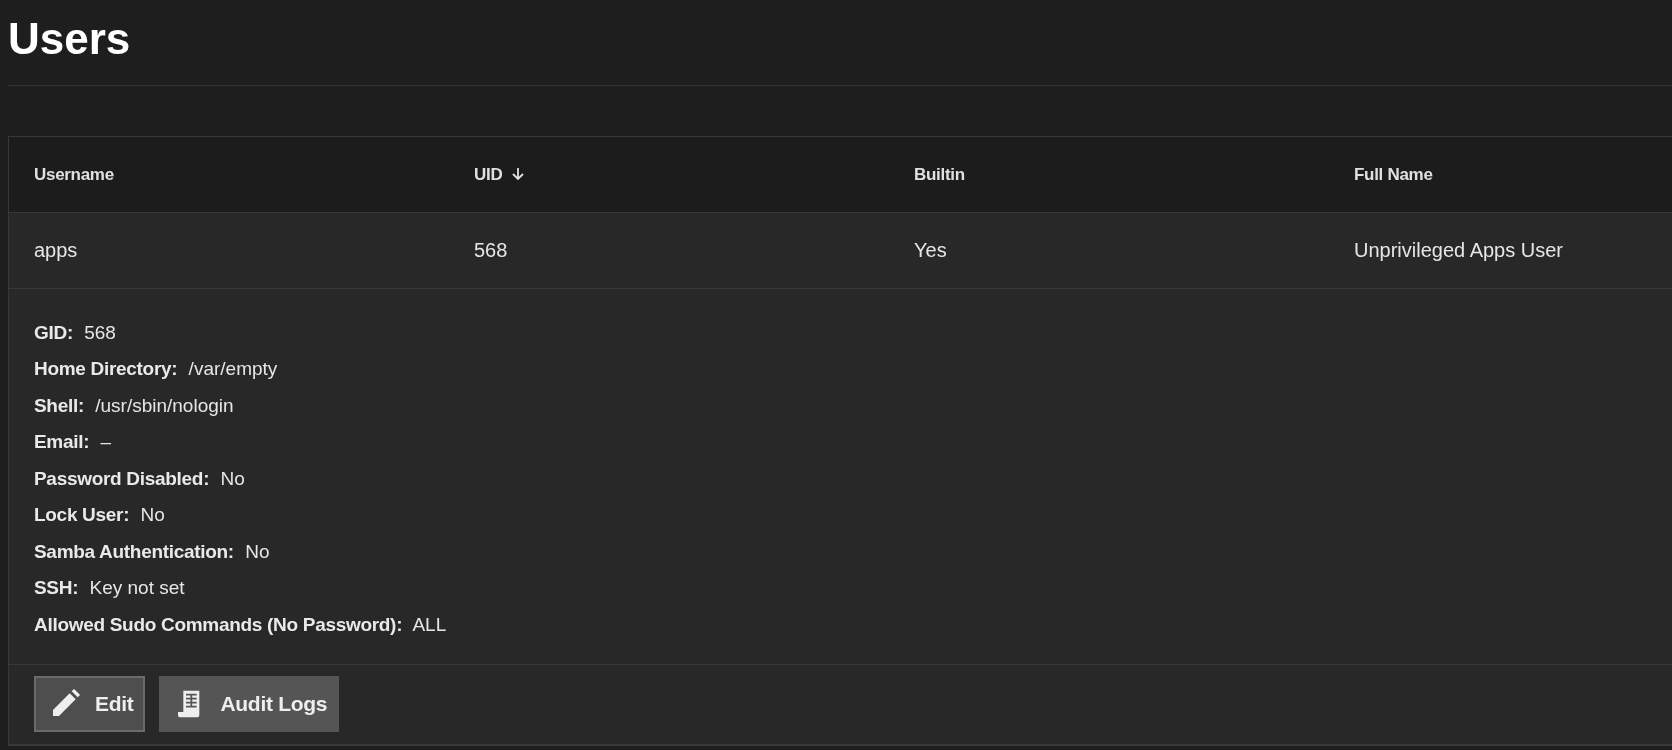 This screenshot has width=1672, height=750. Describe the element at coordinates (152, 551) in the screenshot. I see `detail-line: Samba Authentication: No` at that location.